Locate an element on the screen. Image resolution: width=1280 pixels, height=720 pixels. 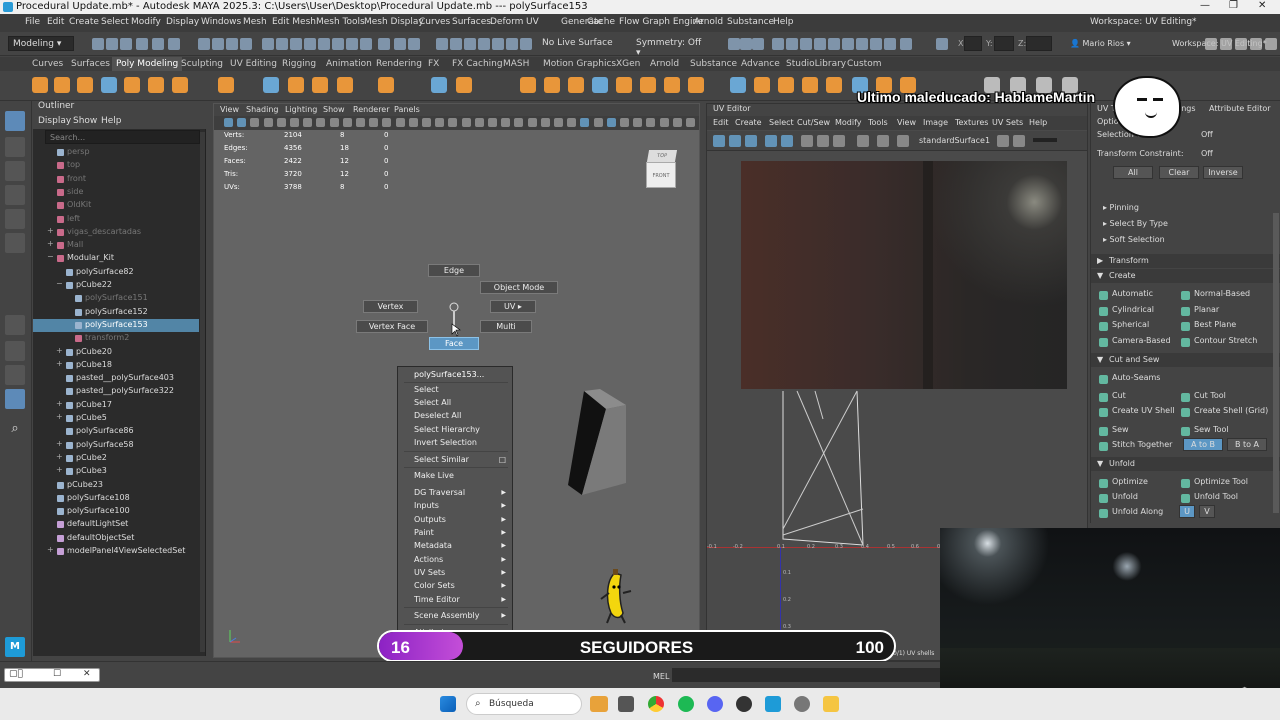
mel-input is located at coordinates (806, 675).